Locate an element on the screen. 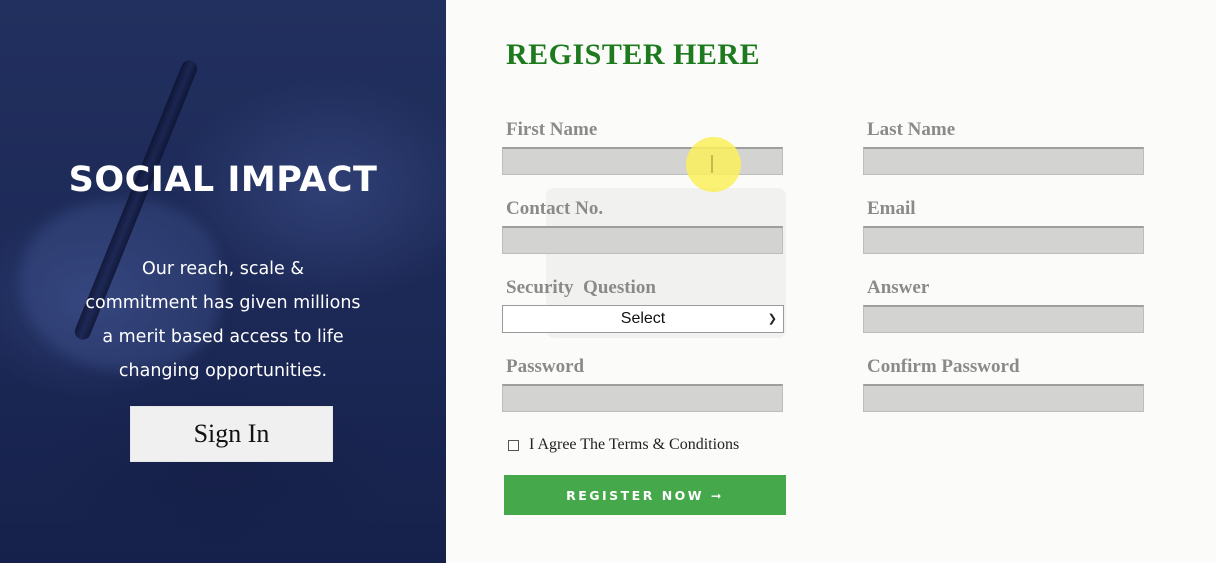 Image resolution: width=1216 pixels, height=563 pixels. answer-label: Answer is located at coordinates (898, 287).